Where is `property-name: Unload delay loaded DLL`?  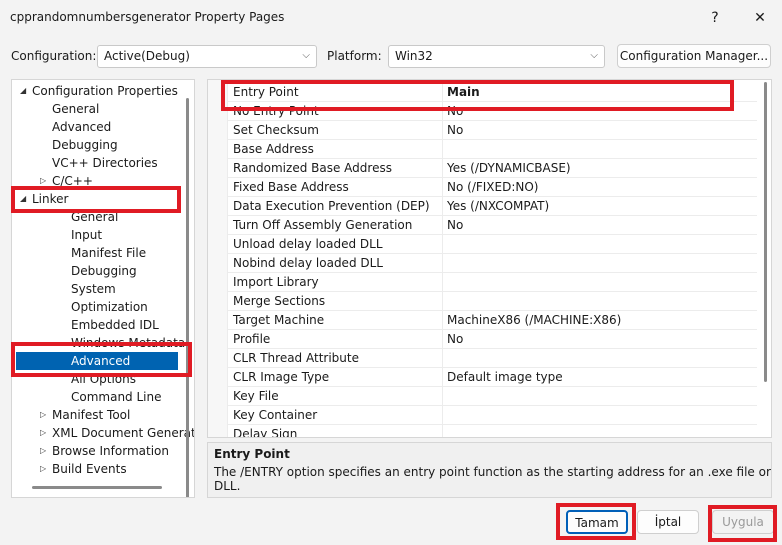 property-name: Unload delay loaded DLL is located at coordinates (308, 244).